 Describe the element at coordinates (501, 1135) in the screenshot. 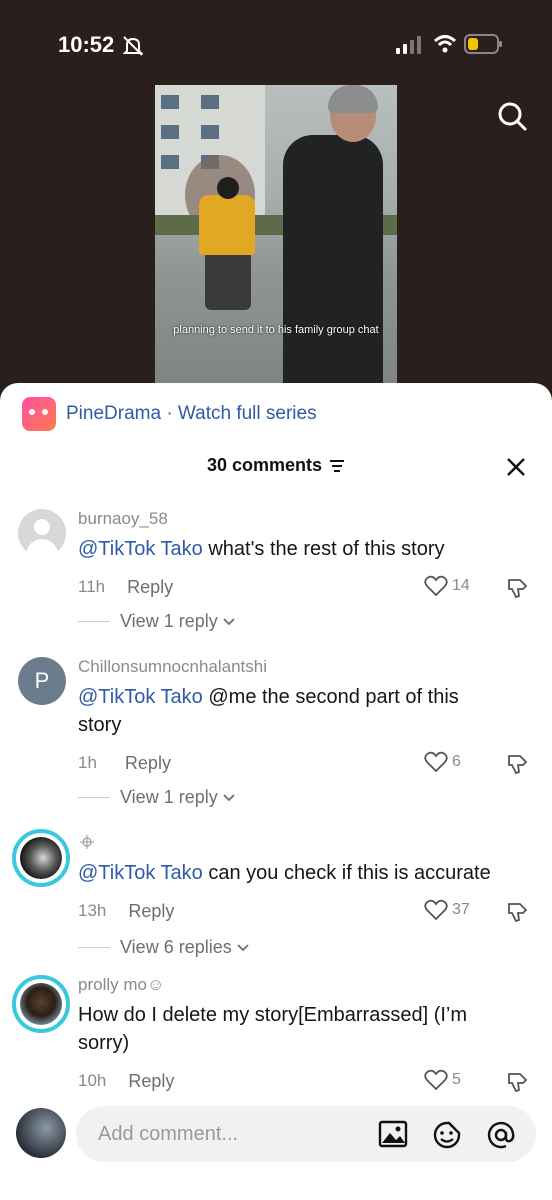

I see `at-icon` at that location.